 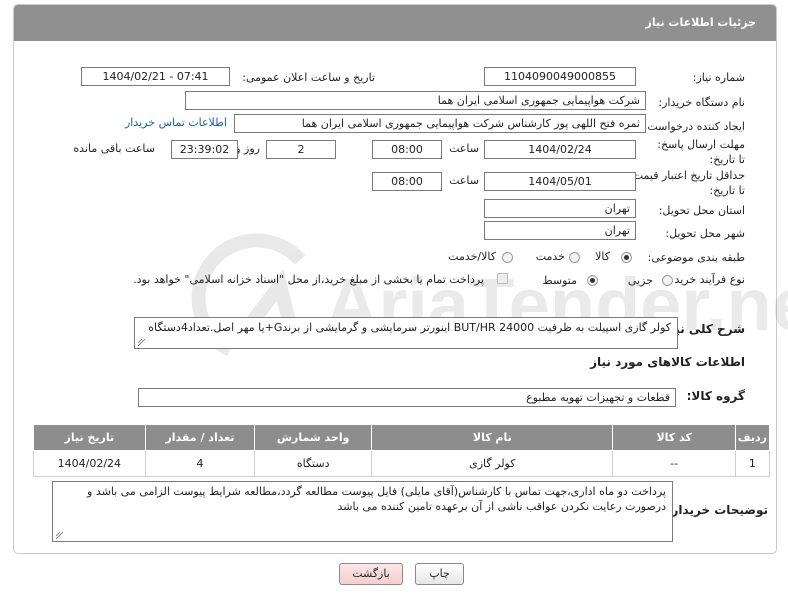 What do you see at coordinates (308, 77) in the screenshot?
I see `announce-datetime-label: تاریخ و ساعت اعلان عمومی:` at bounding box center [308, 77].